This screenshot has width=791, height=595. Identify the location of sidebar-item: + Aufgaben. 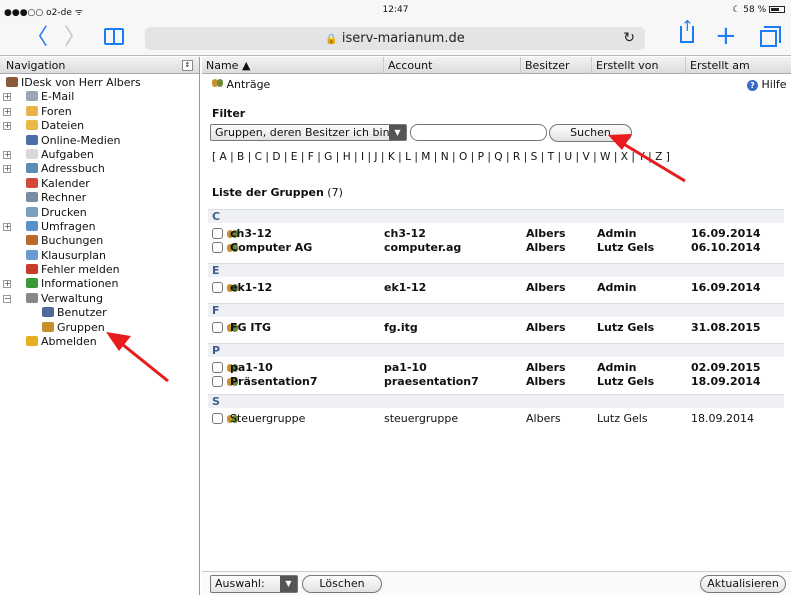
(99, 155).